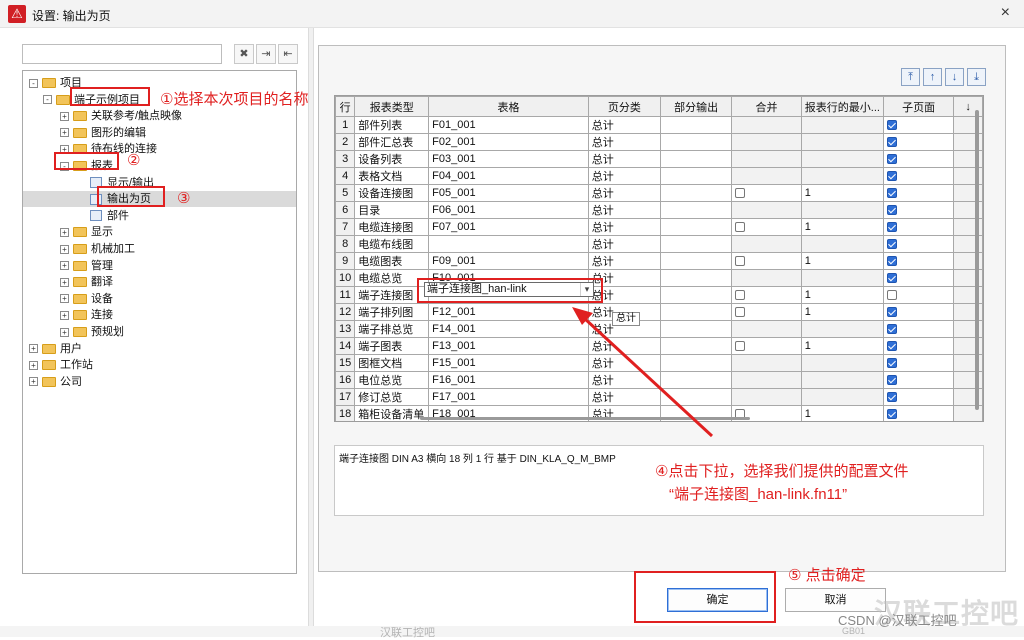 This screenshot has height=640, width=1024. What do you see at coordinates (659, 346) in the screenshot?
I see `table-row: 14 端子图表 F13_001 总计 1` at bounding box center [659, 346].